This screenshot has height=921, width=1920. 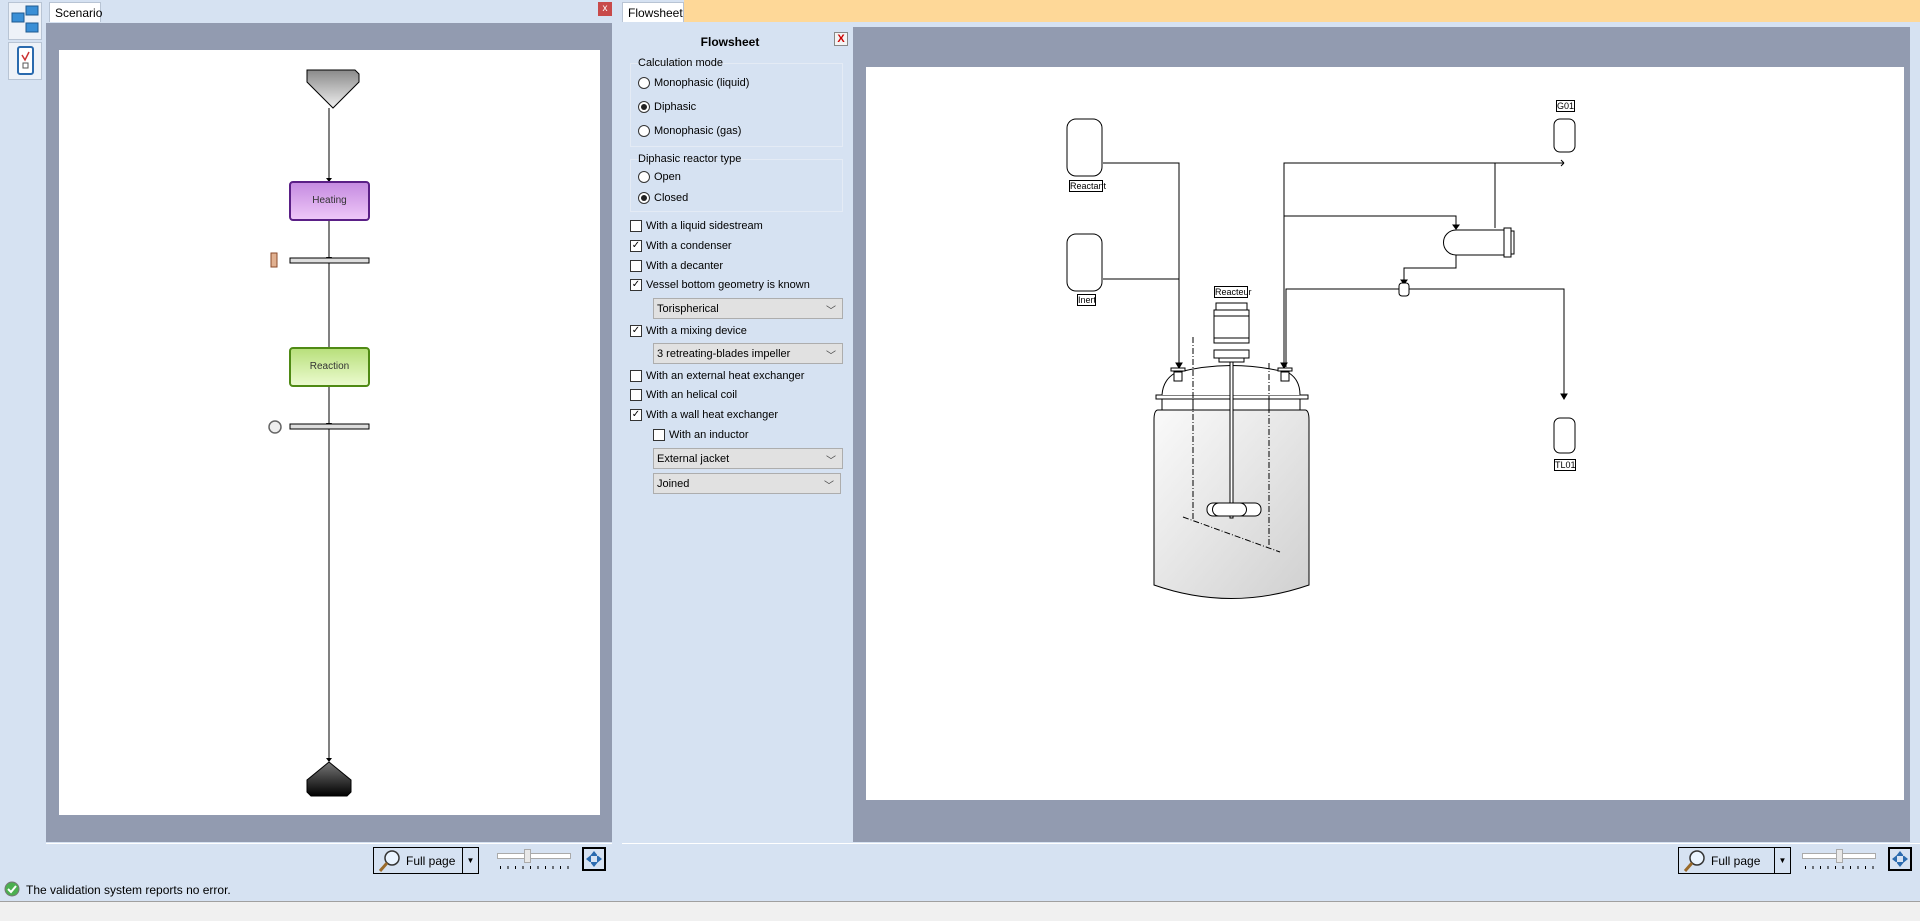 What do you see at coordinates (1564, 135) in the screenshot?
I see `gas-outlet-tank` at bounding box center [1564, 135].